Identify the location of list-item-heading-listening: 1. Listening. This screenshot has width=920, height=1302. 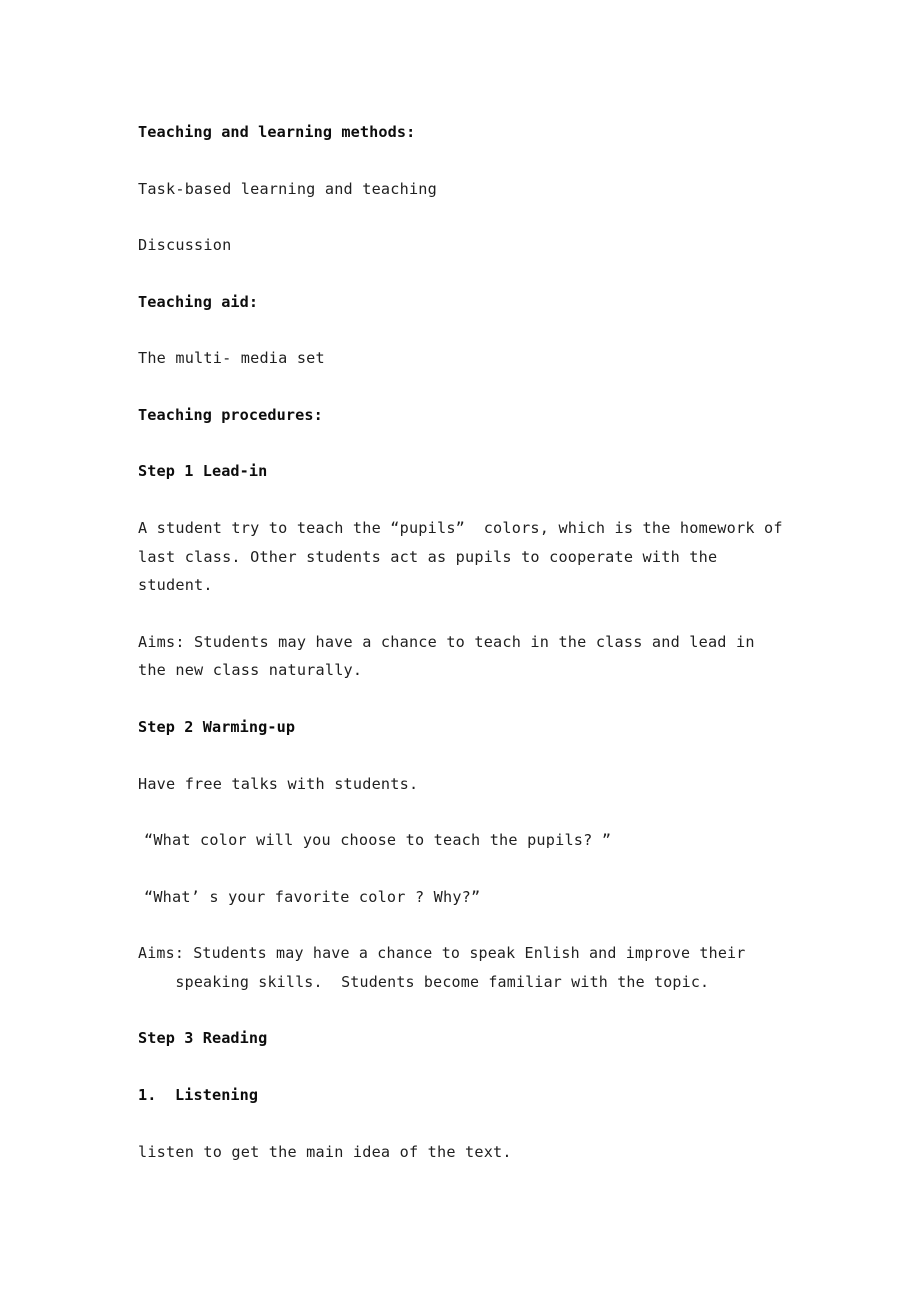
(198, 1094).